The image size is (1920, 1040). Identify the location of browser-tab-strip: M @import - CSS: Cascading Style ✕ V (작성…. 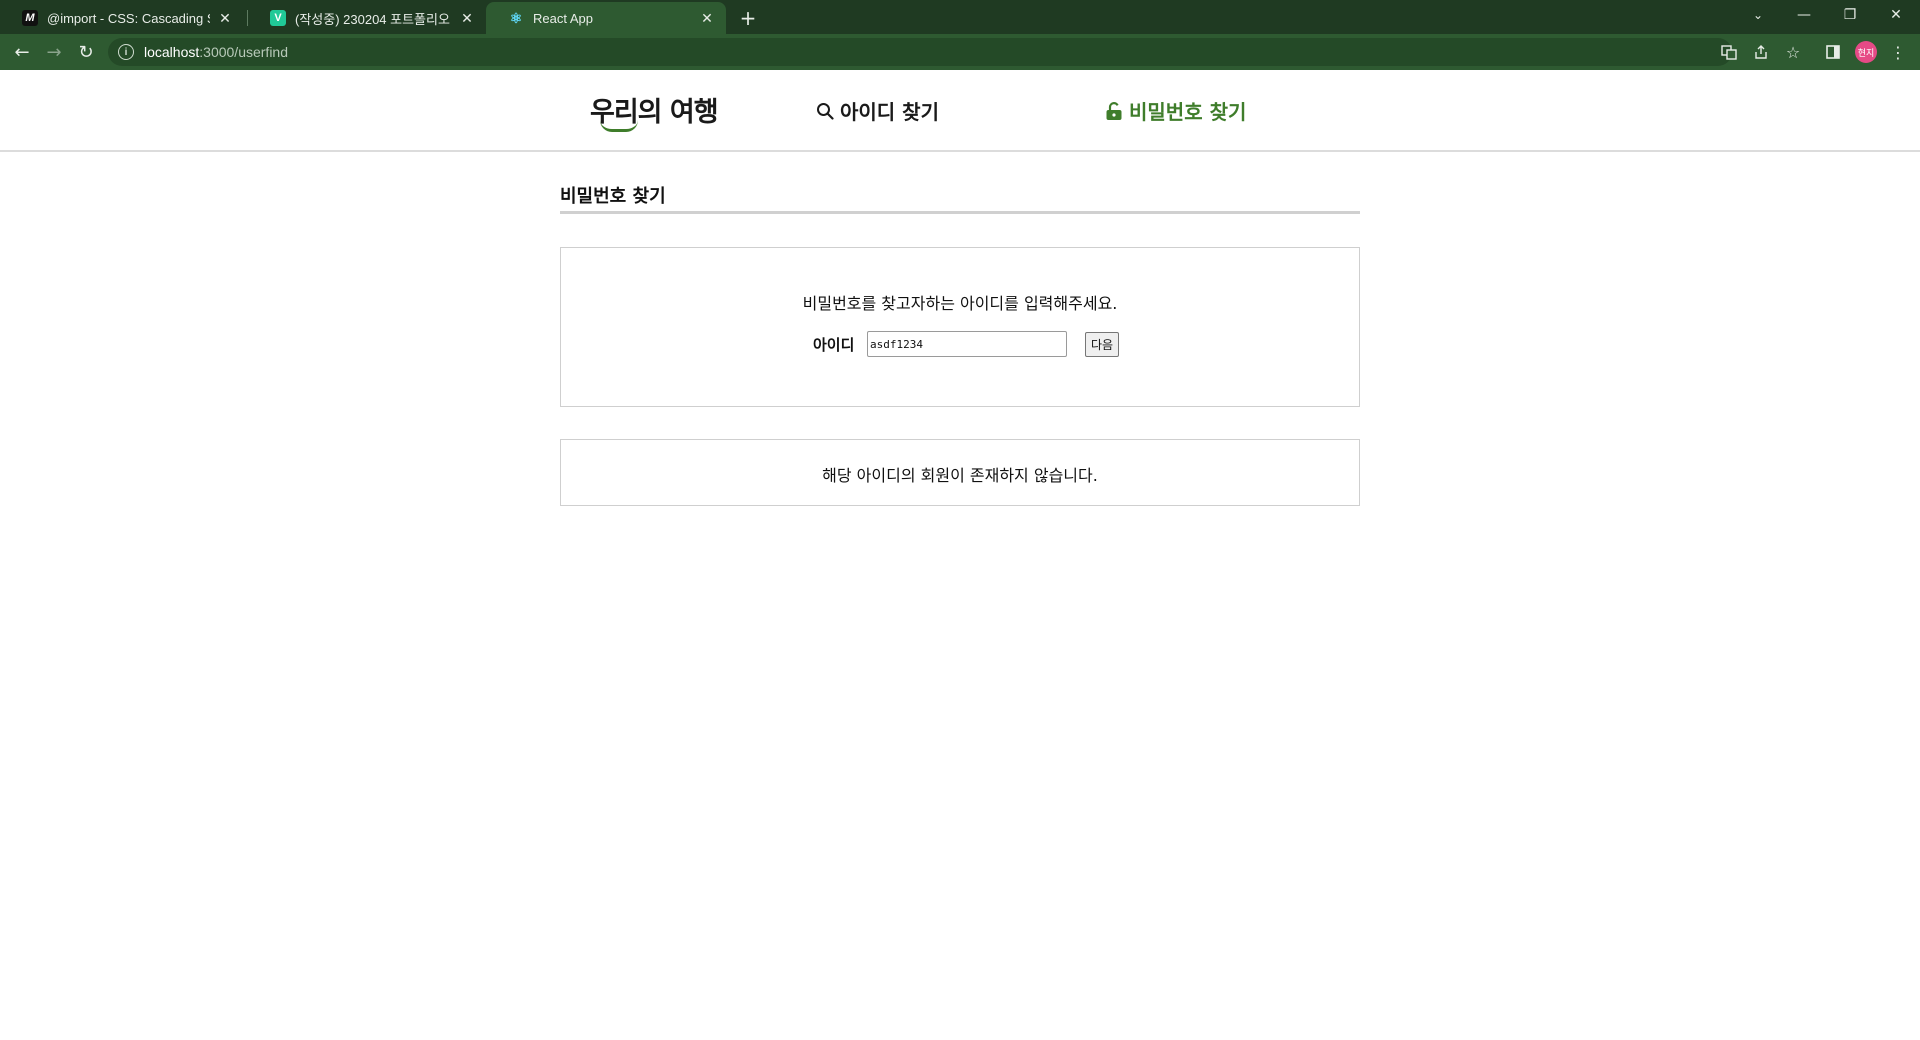
(960, 17).